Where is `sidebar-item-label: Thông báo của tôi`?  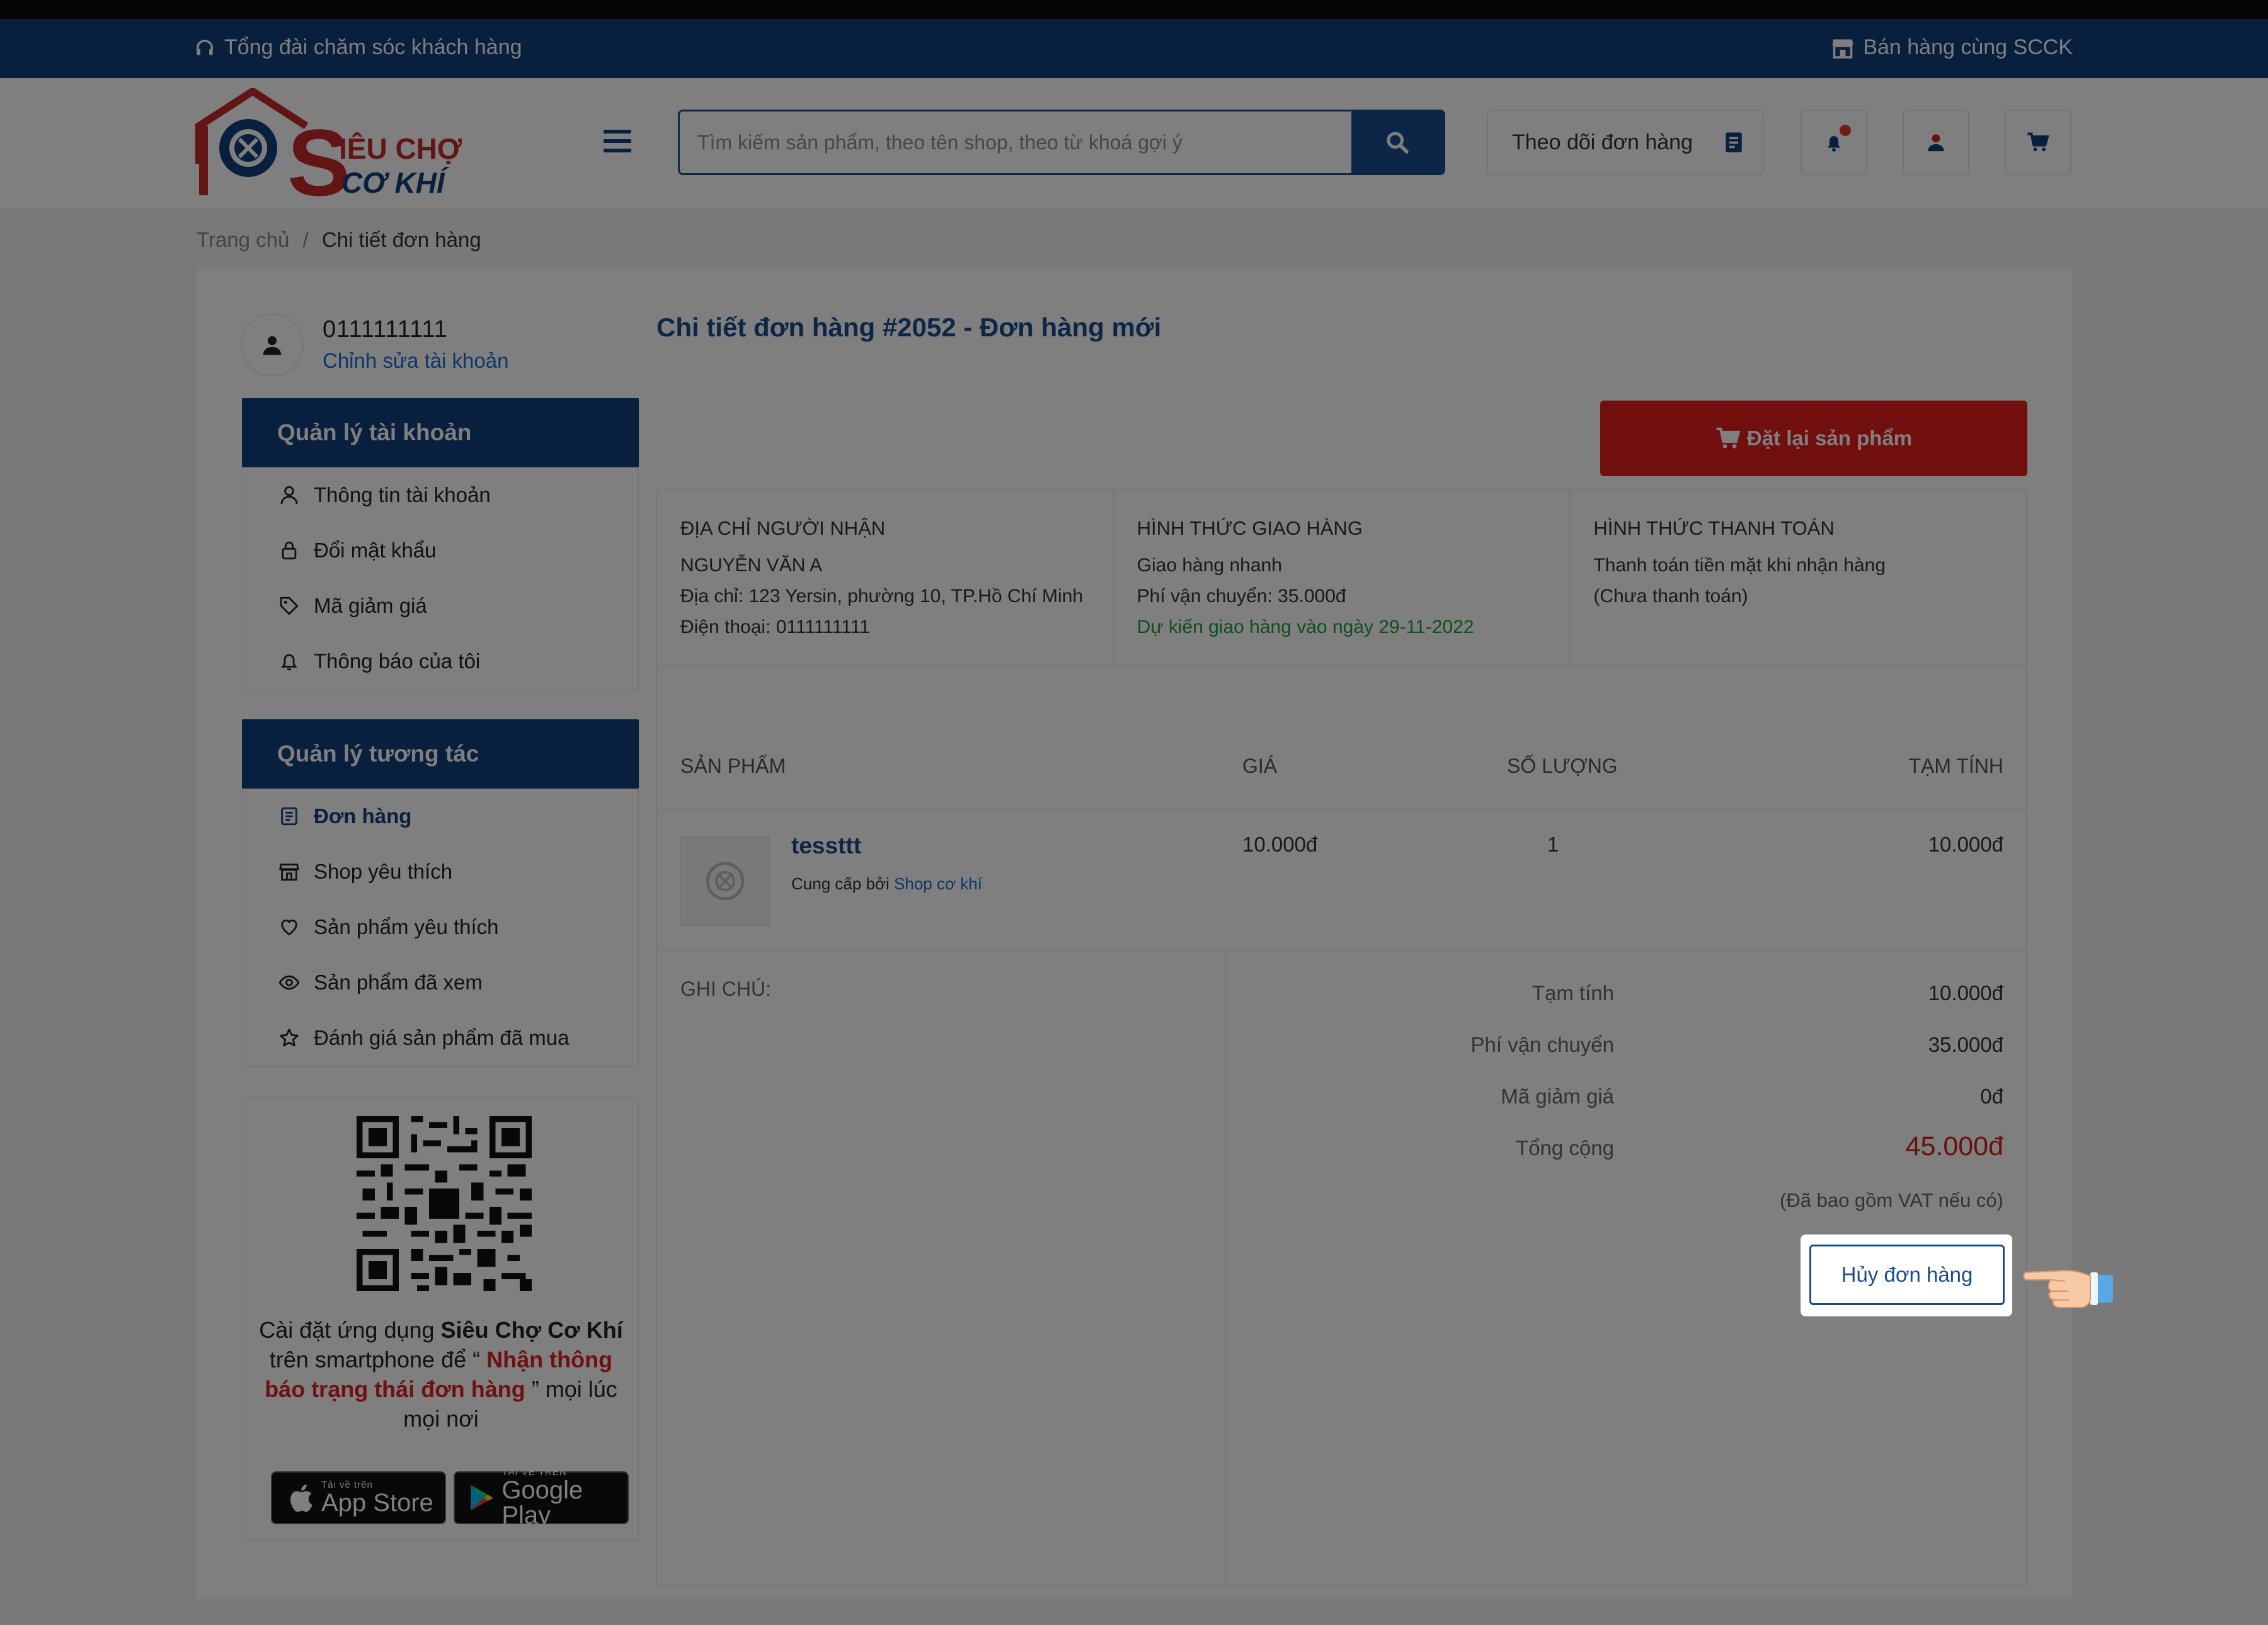
sidebar-item-label: Thông báo của tôi is located at coordinates (397, 661).